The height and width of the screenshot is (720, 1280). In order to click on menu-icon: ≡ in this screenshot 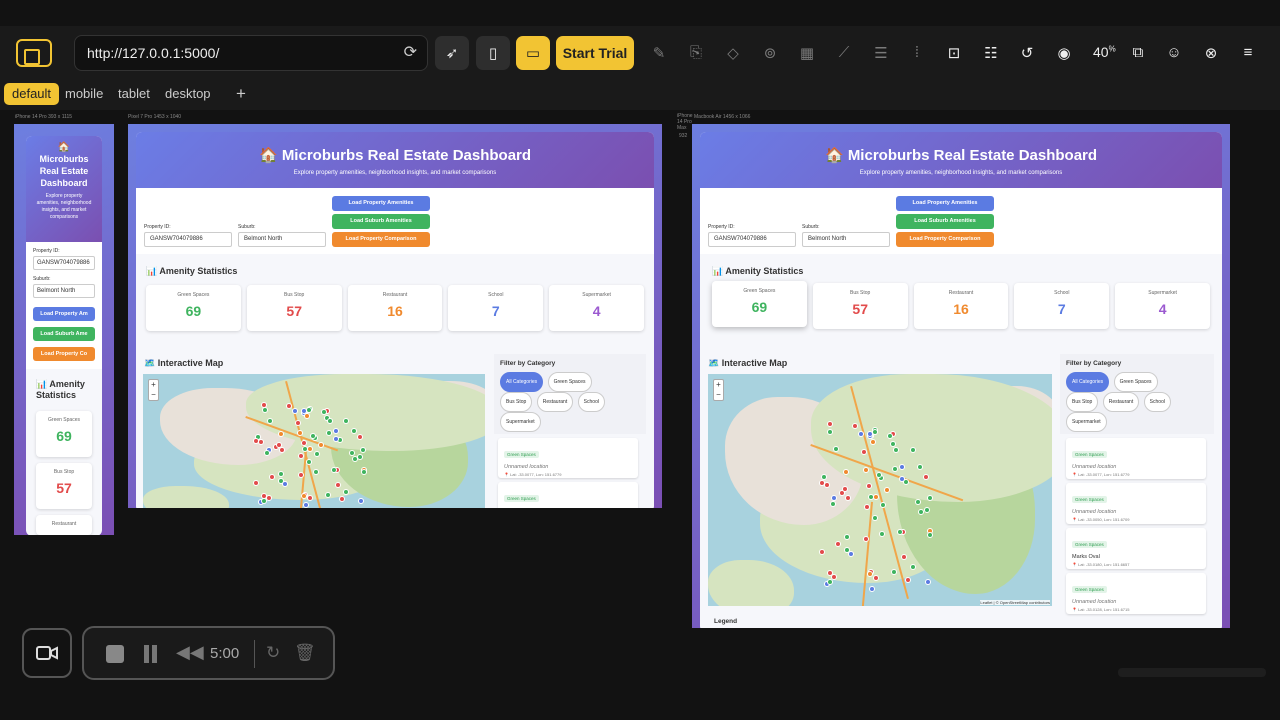, I will do `click(1248, 52)`.